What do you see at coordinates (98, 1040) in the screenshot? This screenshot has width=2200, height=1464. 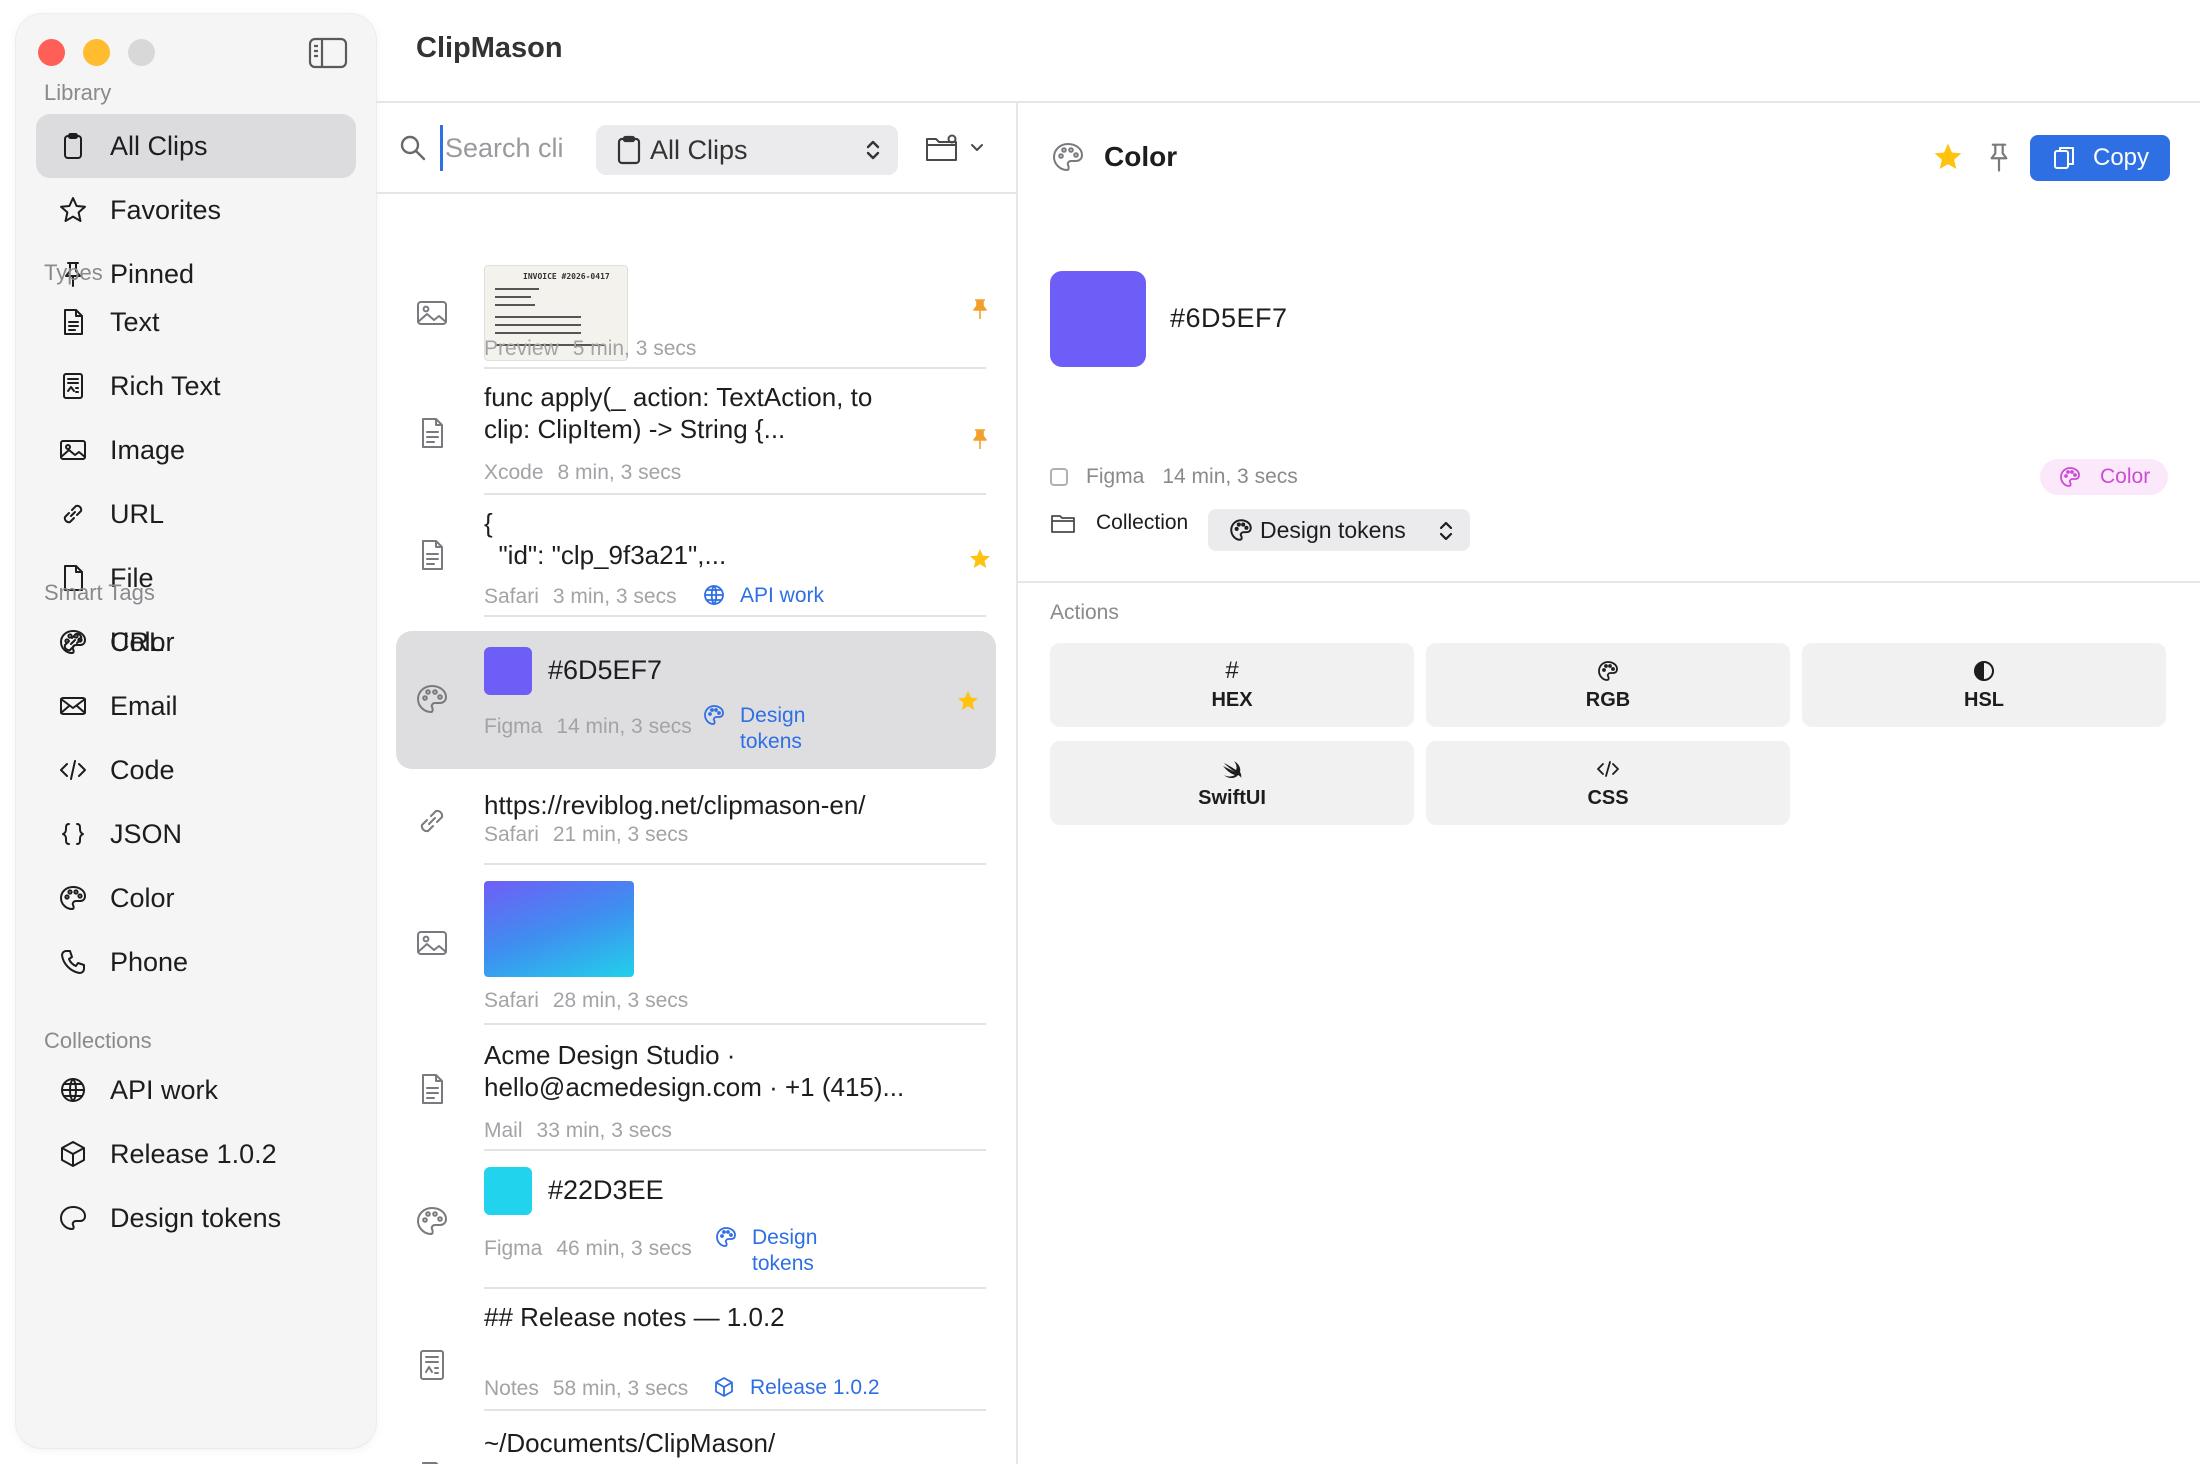 I see `sidebar-header: Collections` at bounding box center [98, 1040].